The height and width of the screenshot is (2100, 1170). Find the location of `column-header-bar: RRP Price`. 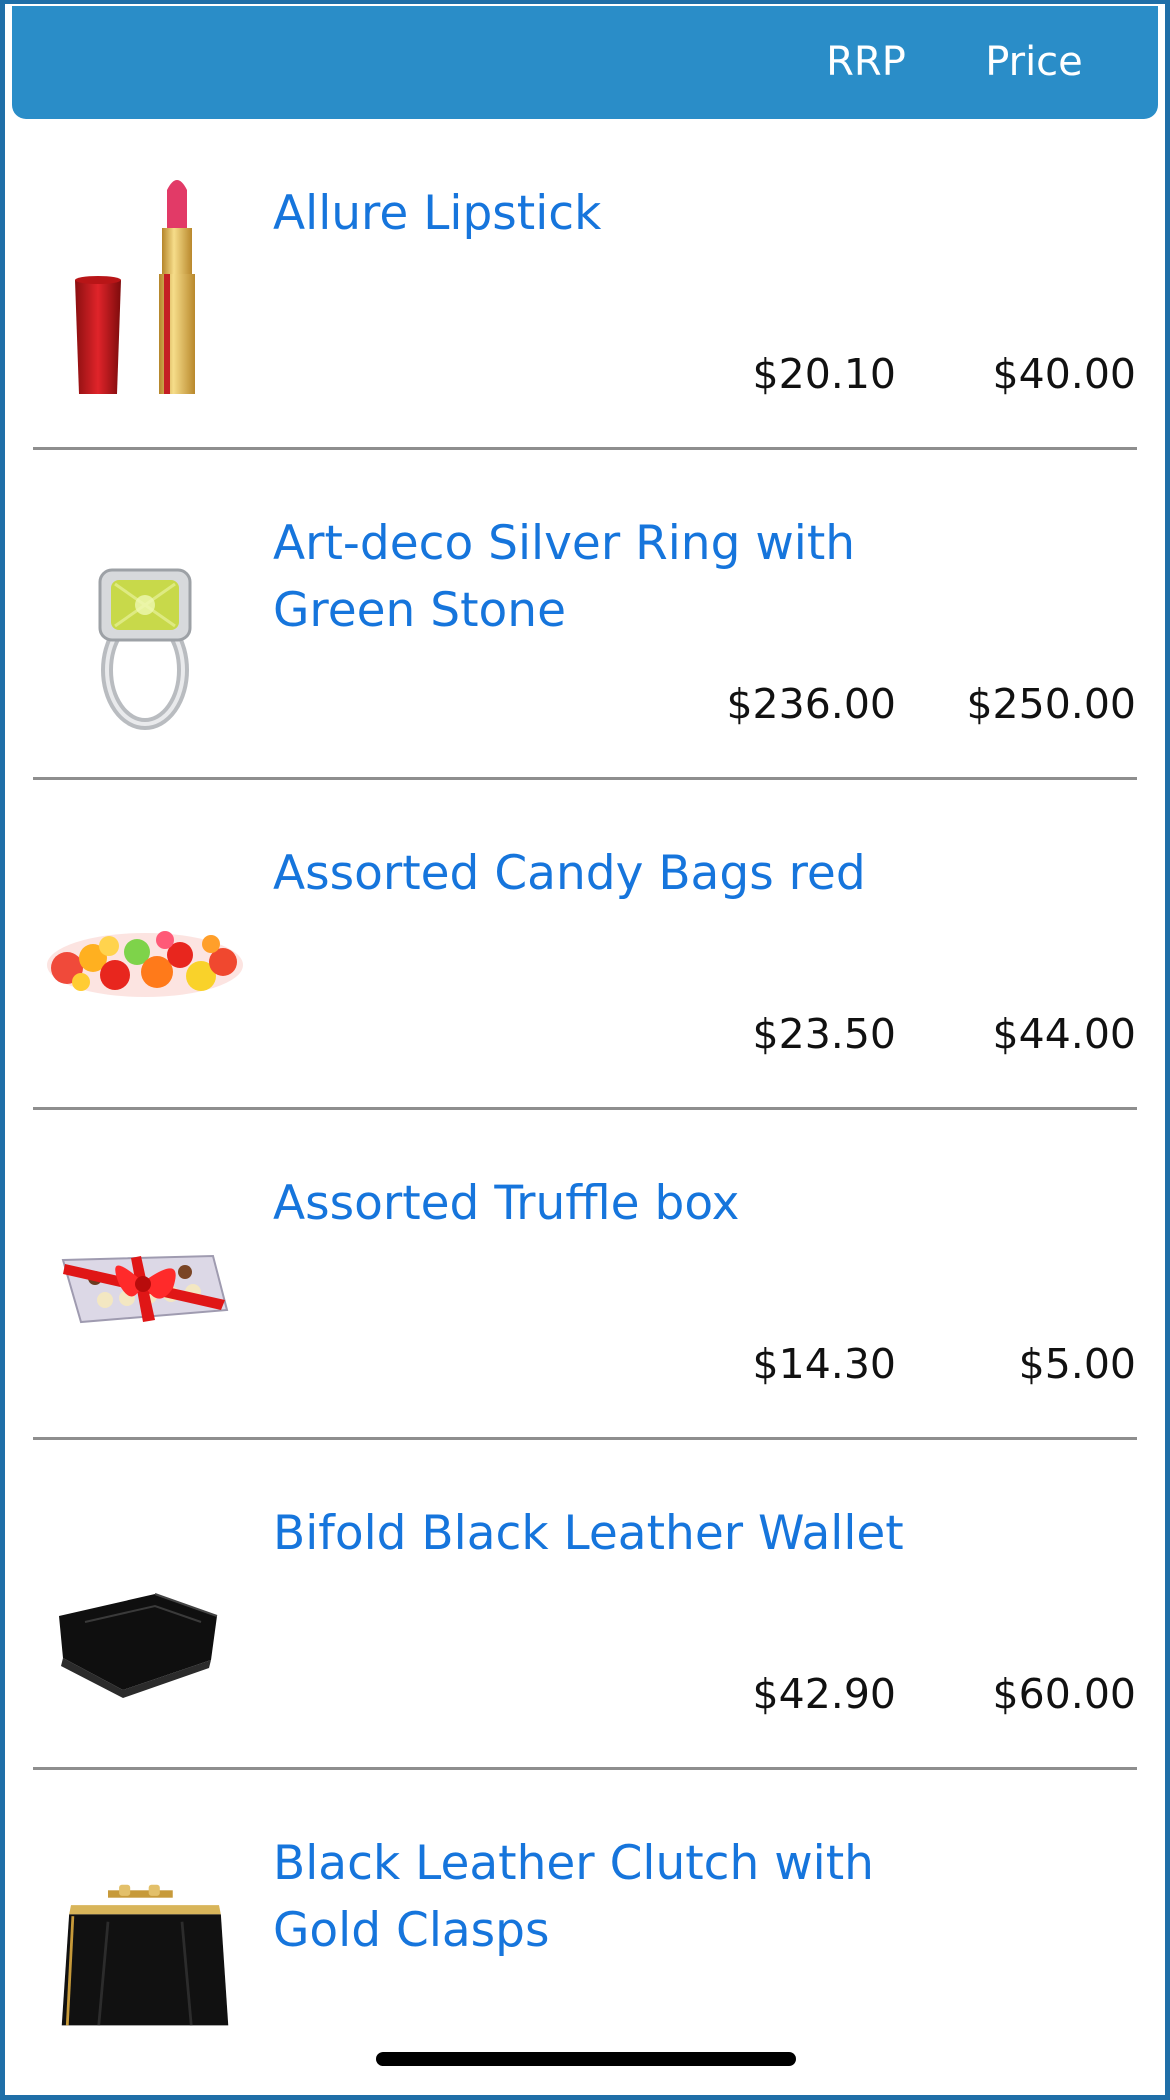

column-header-bar: RRP Price is located at coordinates (585, 62).